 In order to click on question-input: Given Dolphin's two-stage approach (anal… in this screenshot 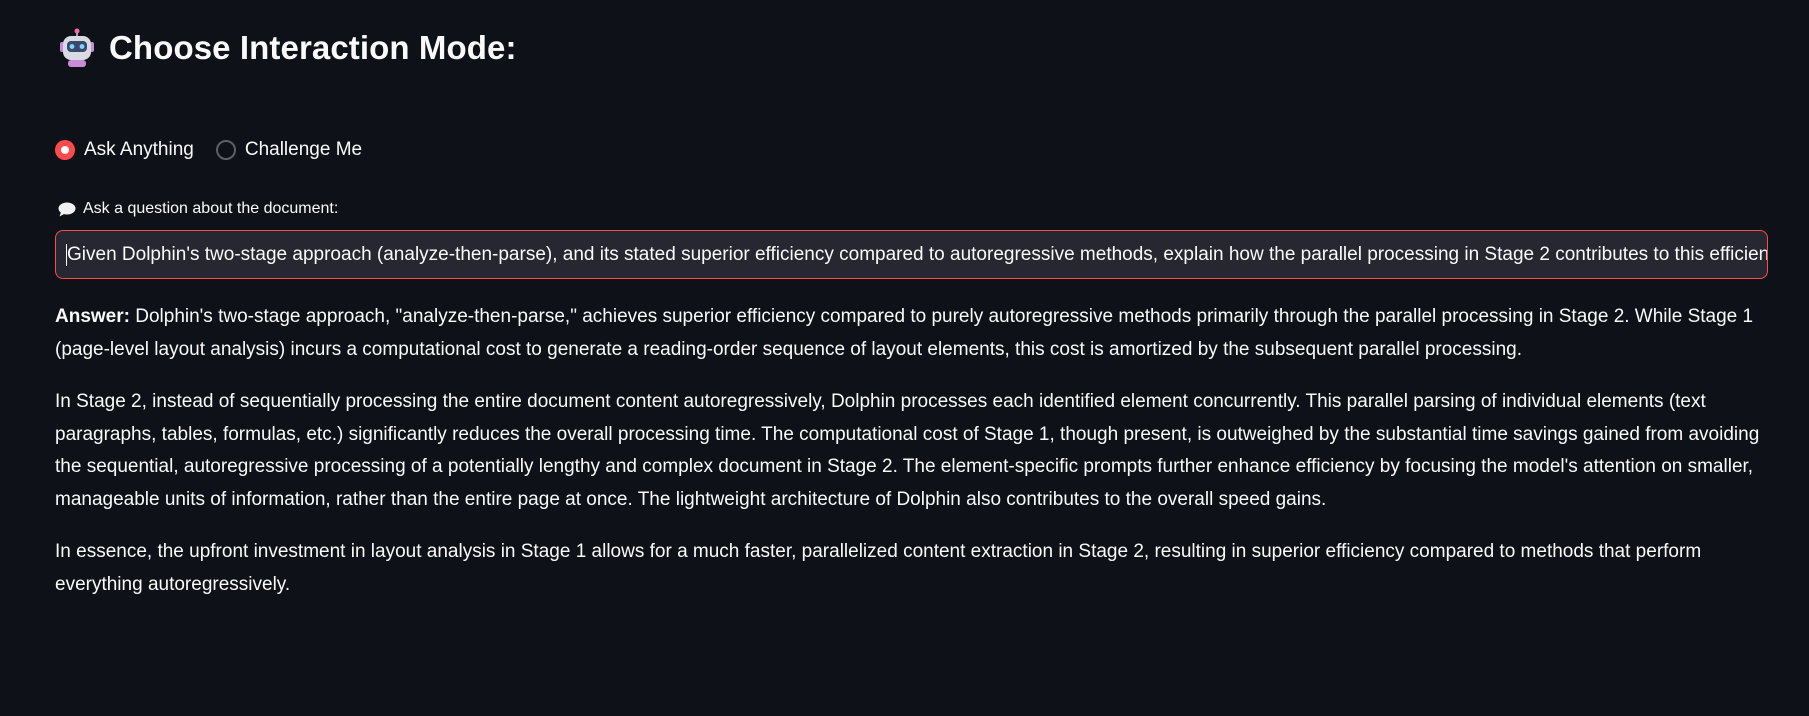, I will do `click(911, 254)`.